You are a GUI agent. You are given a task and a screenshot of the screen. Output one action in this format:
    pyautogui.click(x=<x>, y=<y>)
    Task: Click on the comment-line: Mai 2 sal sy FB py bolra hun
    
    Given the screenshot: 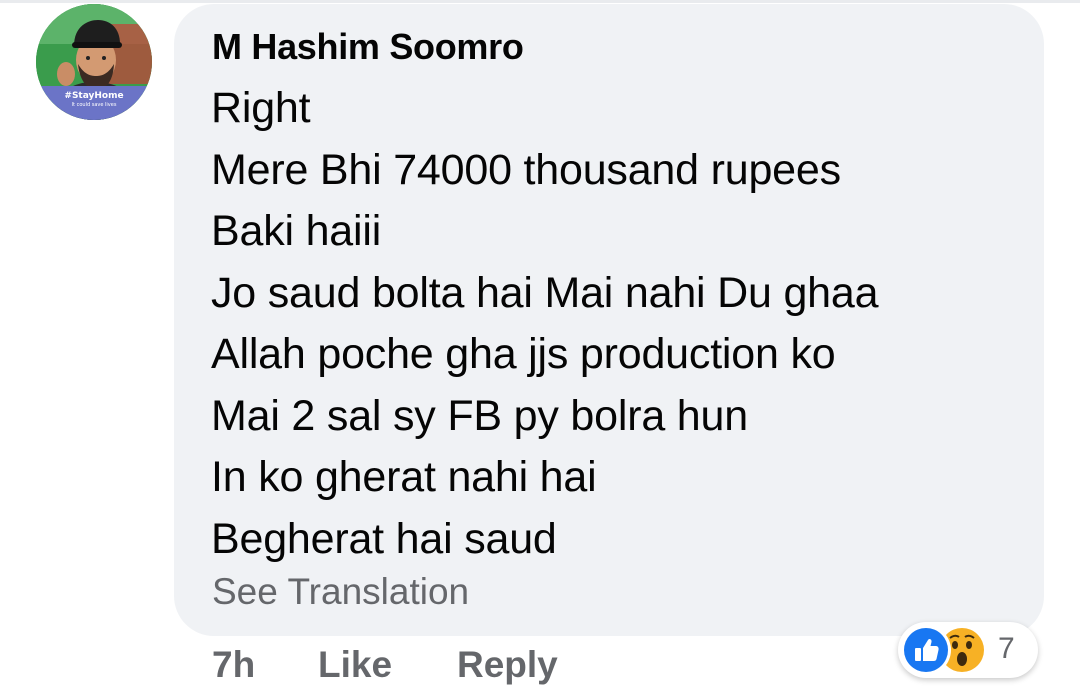 What is the action you would take?
    pyautogui.click(x=479, y=415)
    